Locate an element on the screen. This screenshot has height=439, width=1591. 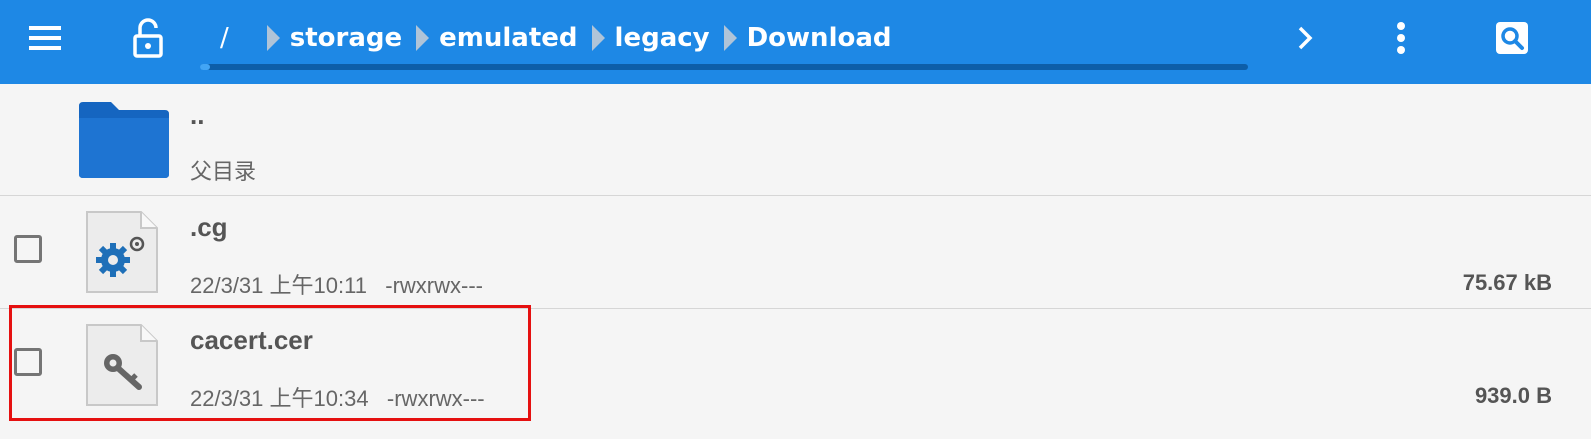
breadcrumb-root: / is located at coordinates (224, 38).